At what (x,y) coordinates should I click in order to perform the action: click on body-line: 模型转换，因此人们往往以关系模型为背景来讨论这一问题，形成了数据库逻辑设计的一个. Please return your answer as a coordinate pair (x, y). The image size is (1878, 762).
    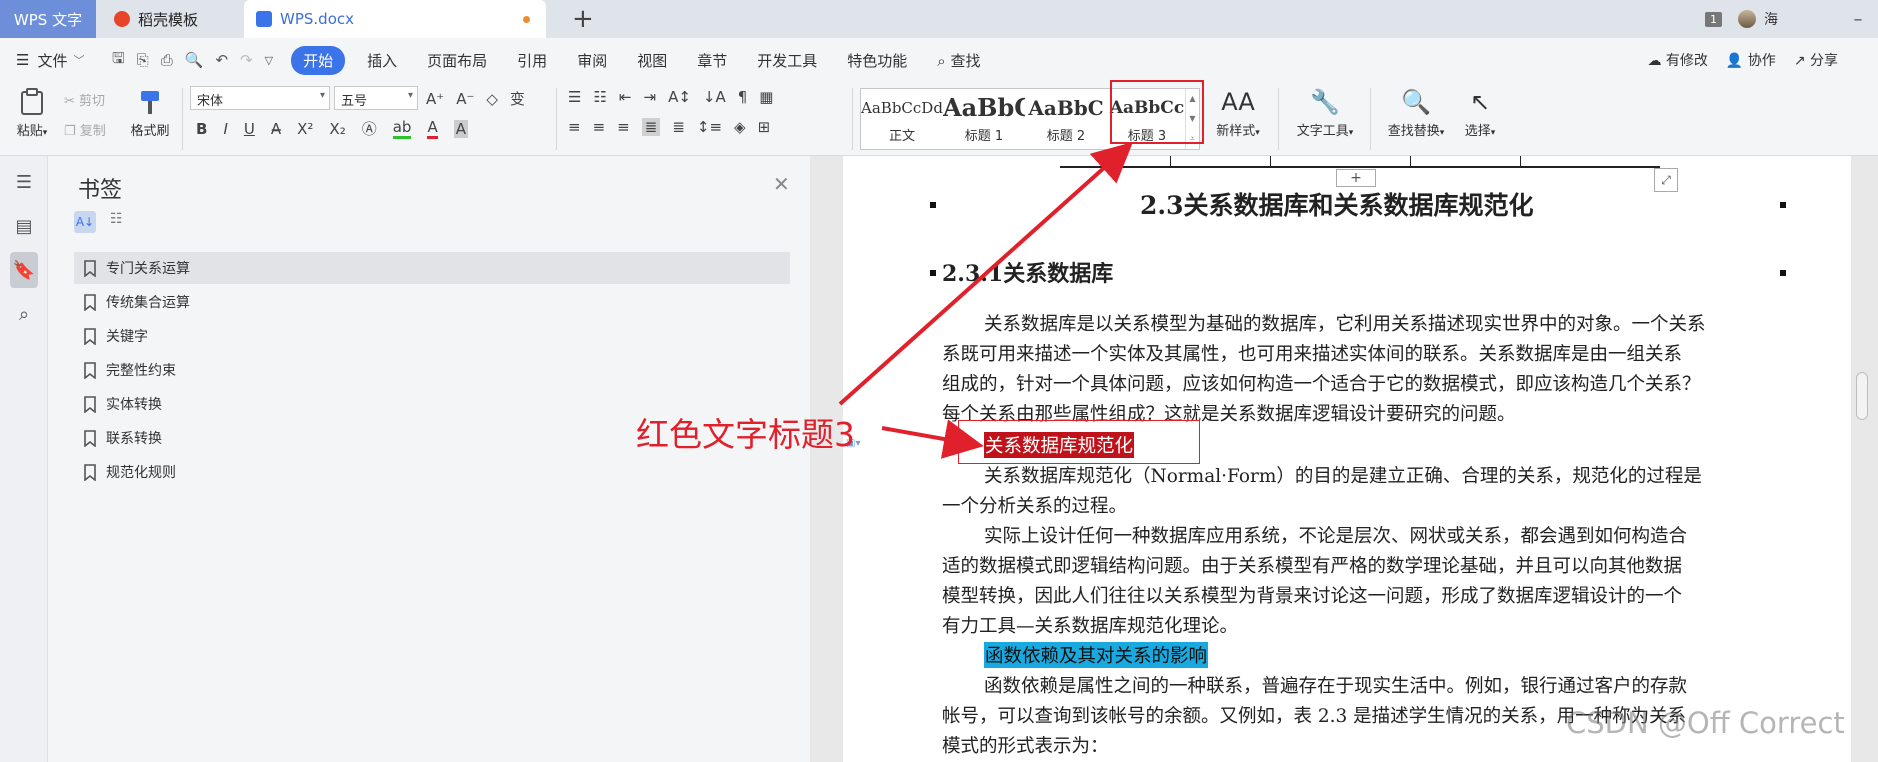
    Looking at the image, I should click on (1361, 595).